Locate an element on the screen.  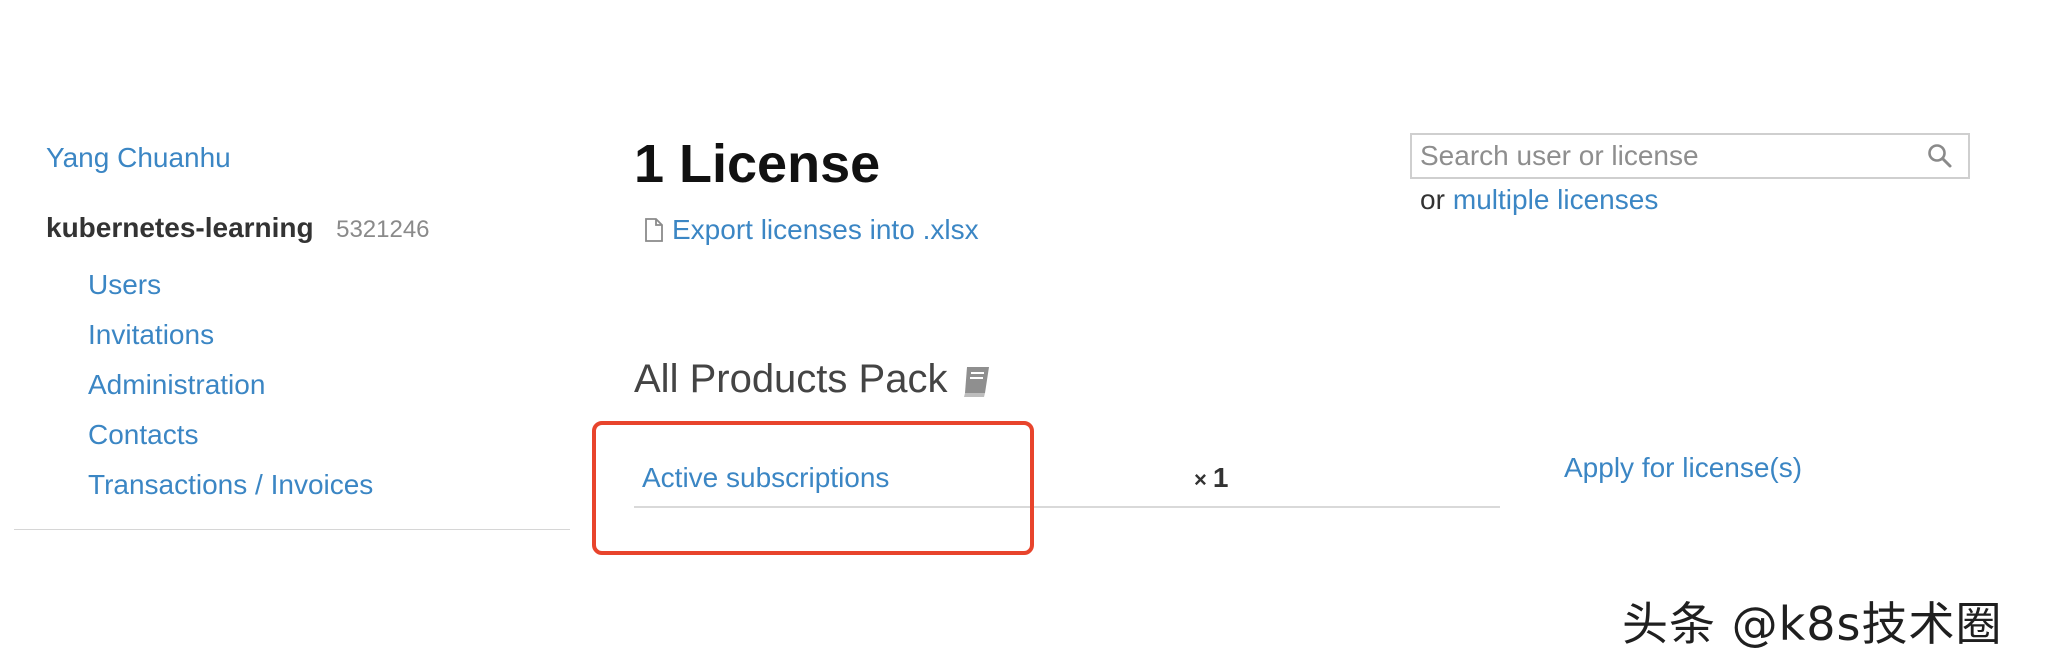
sidebar-item-administration: Administration is located at coordinates (230, 385).